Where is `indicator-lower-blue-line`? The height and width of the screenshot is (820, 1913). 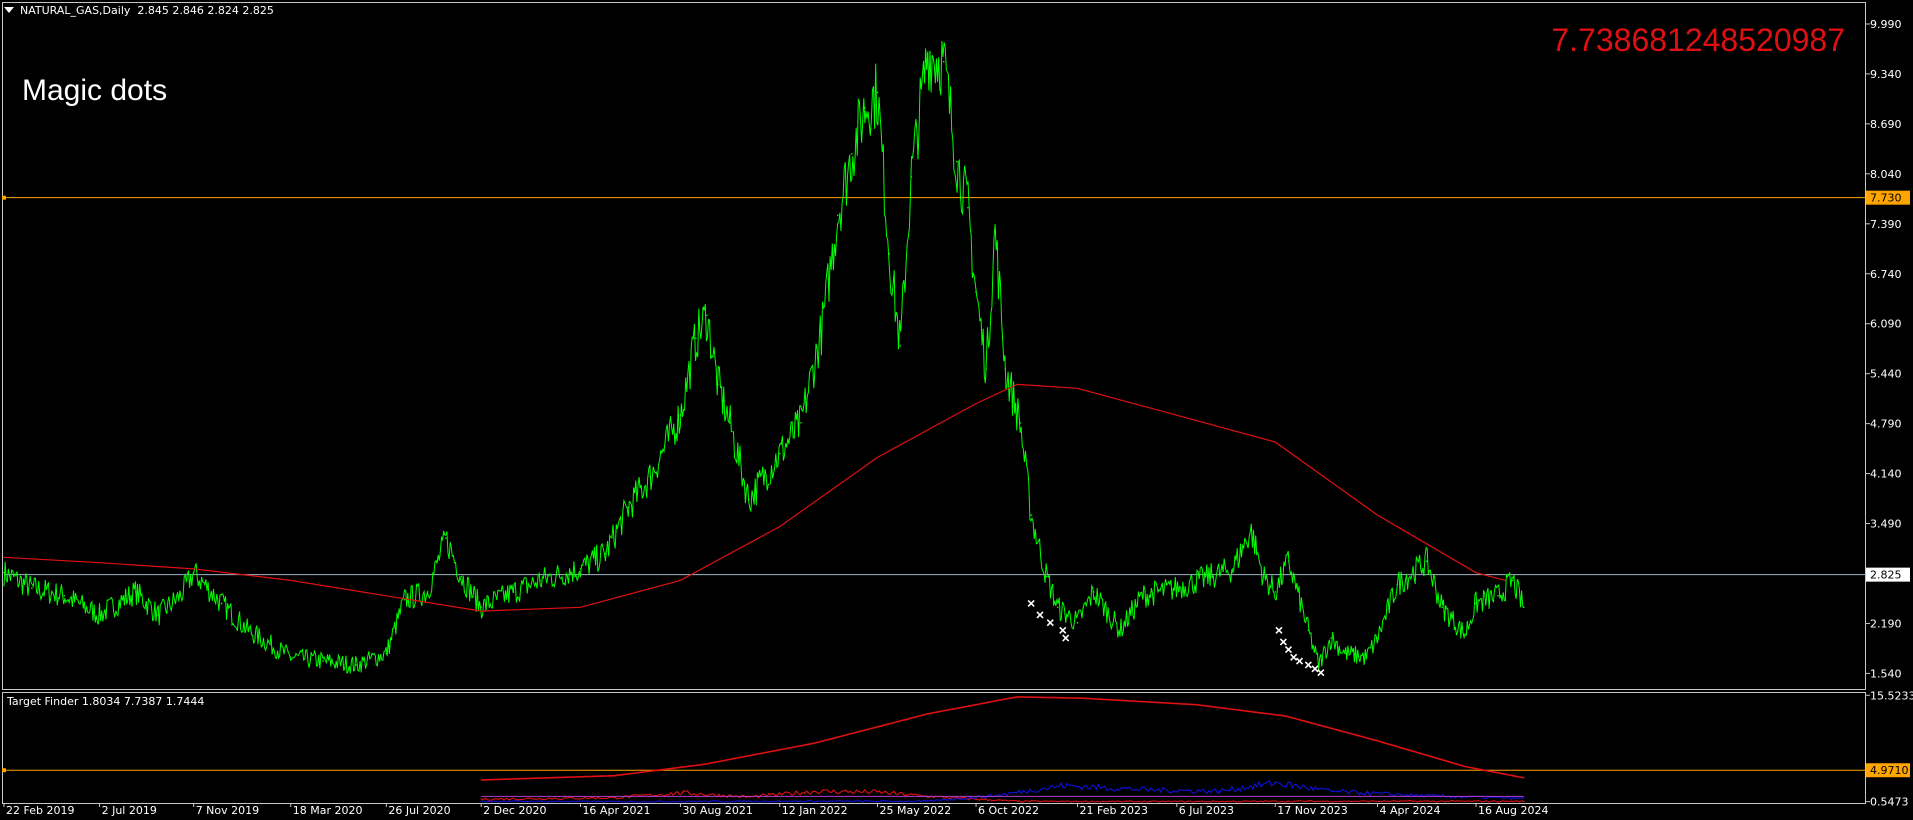
indicator-lower-blue-line is located at coordinates (1002, 791).